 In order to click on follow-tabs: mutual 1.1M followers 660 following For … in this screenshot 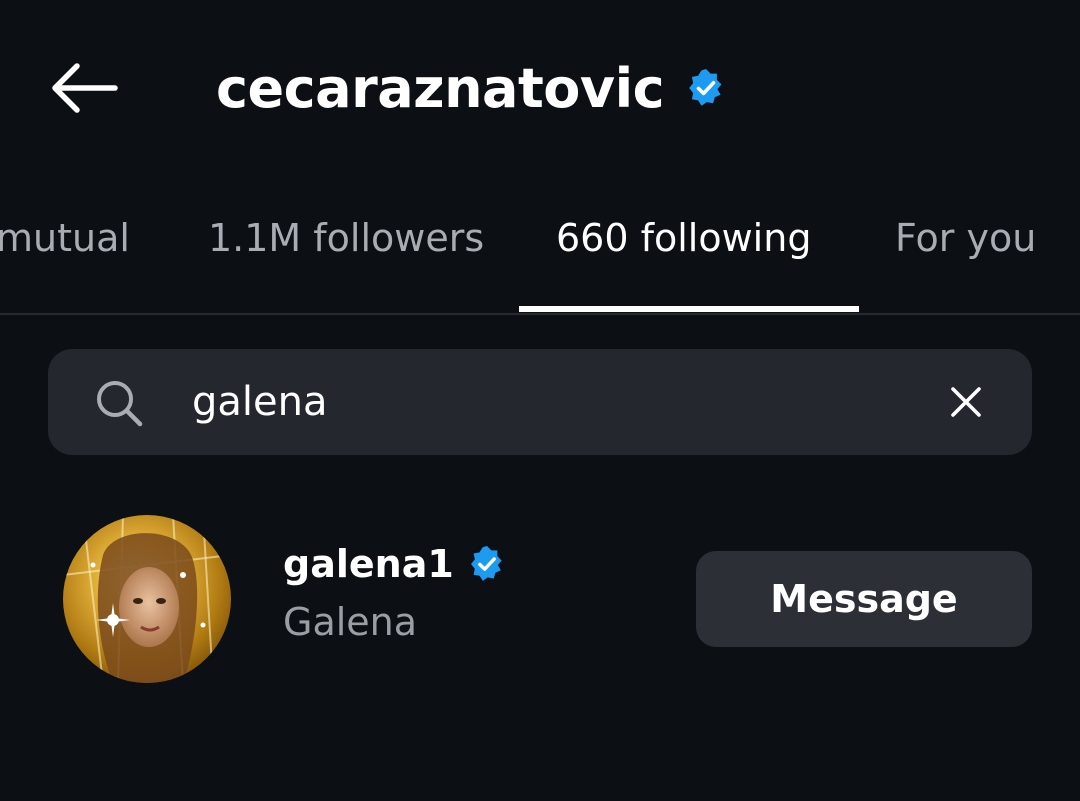, I will do `click(540, 257)`.